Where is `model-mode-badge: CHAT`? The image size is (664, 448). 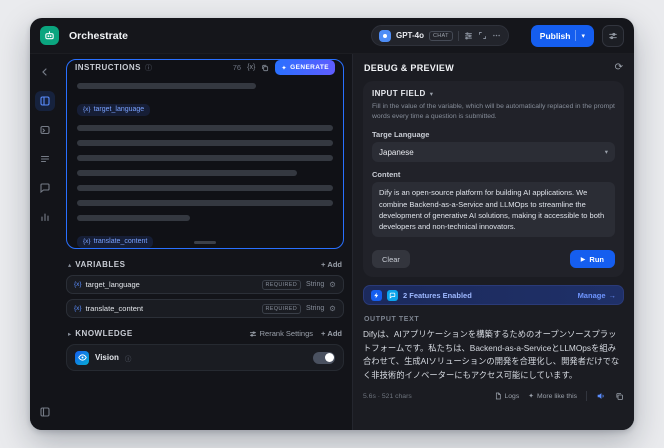 model-mode-badge: CHAT is located at coordinates (441, 35).